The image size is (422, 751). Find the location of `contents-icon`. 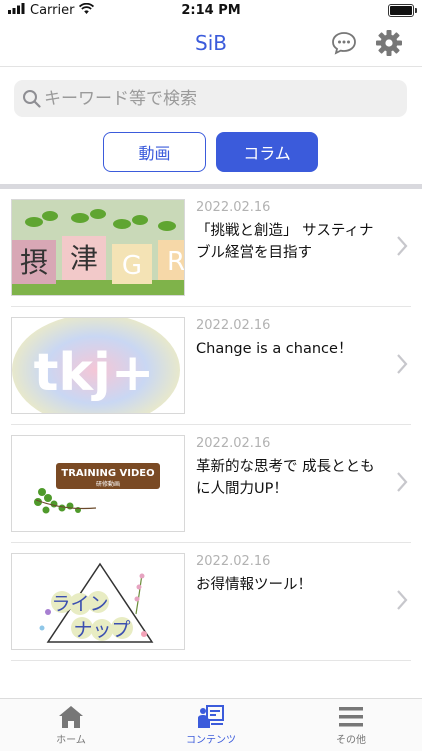

contents-icon is located at coordinates (211, 717).